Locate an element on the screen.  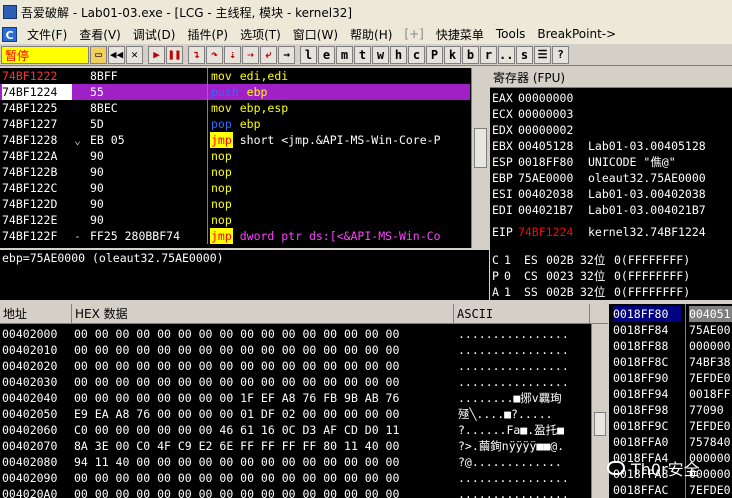
dump-scroll-thumb is located at coordinates (600, 424).